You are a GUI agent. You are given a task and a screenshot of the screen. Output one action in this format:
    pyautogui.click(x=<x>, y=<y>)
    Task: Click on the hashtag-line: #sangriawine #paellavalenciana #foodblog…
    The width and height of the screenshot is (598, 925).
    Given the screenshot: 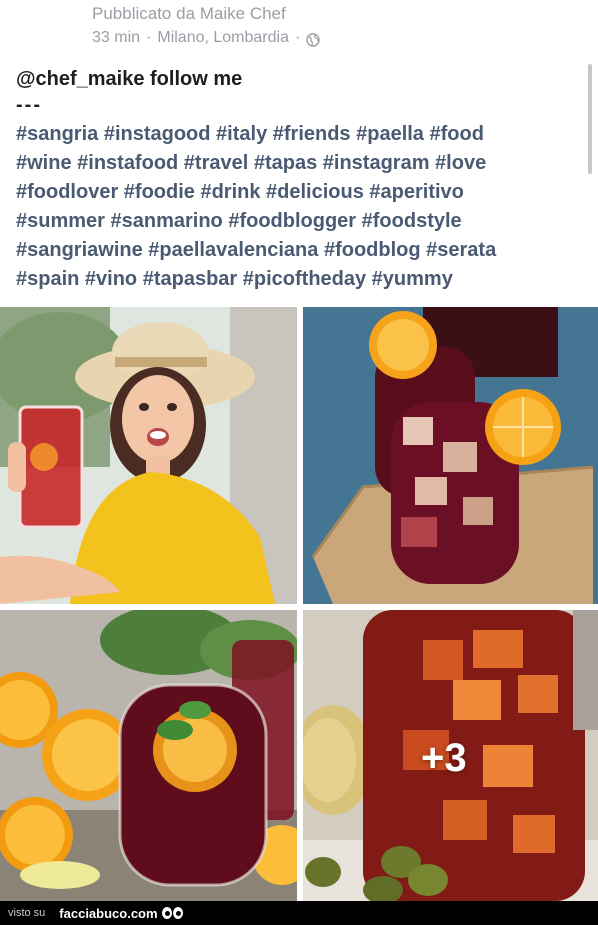 What is the action you would take?
    pyautogui.click(x=296, y=250)
    